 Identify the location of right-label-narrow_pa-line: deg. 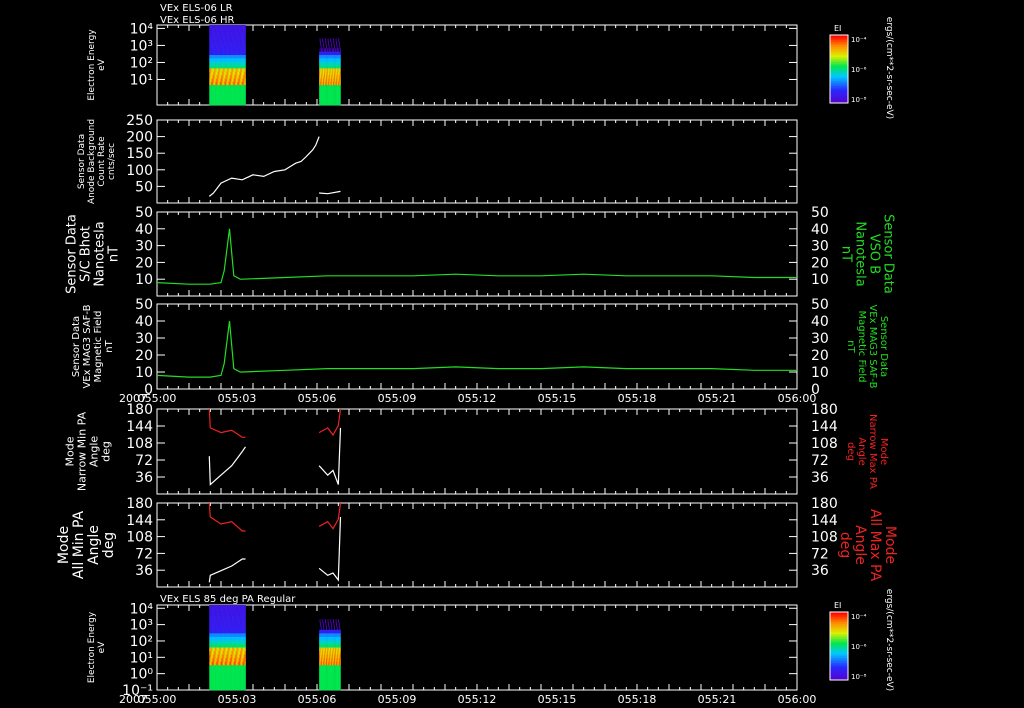
(850, 451).